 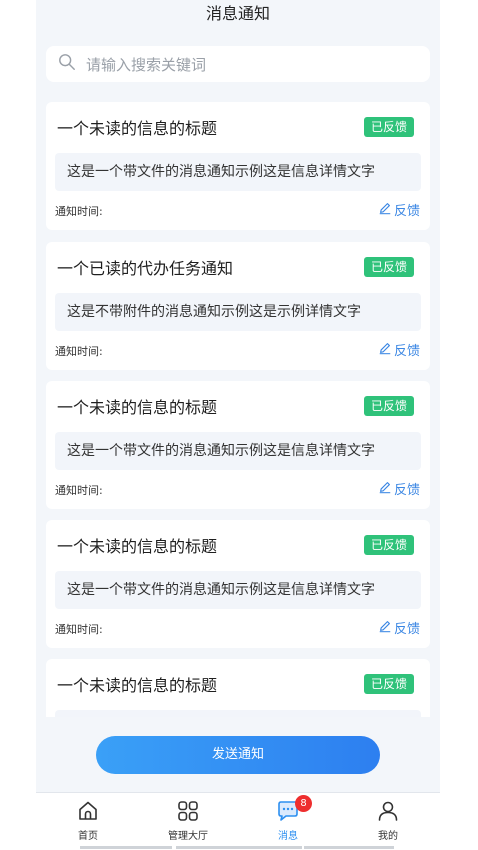 I want to click on tab-home: 首页, so click(x=88, y=823).